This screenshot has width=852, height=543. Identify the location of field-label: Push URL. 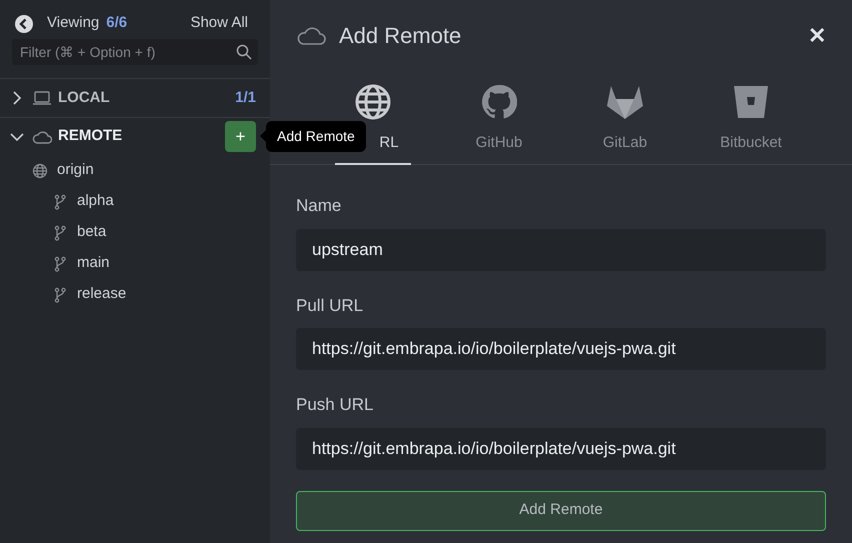
(335, 405).